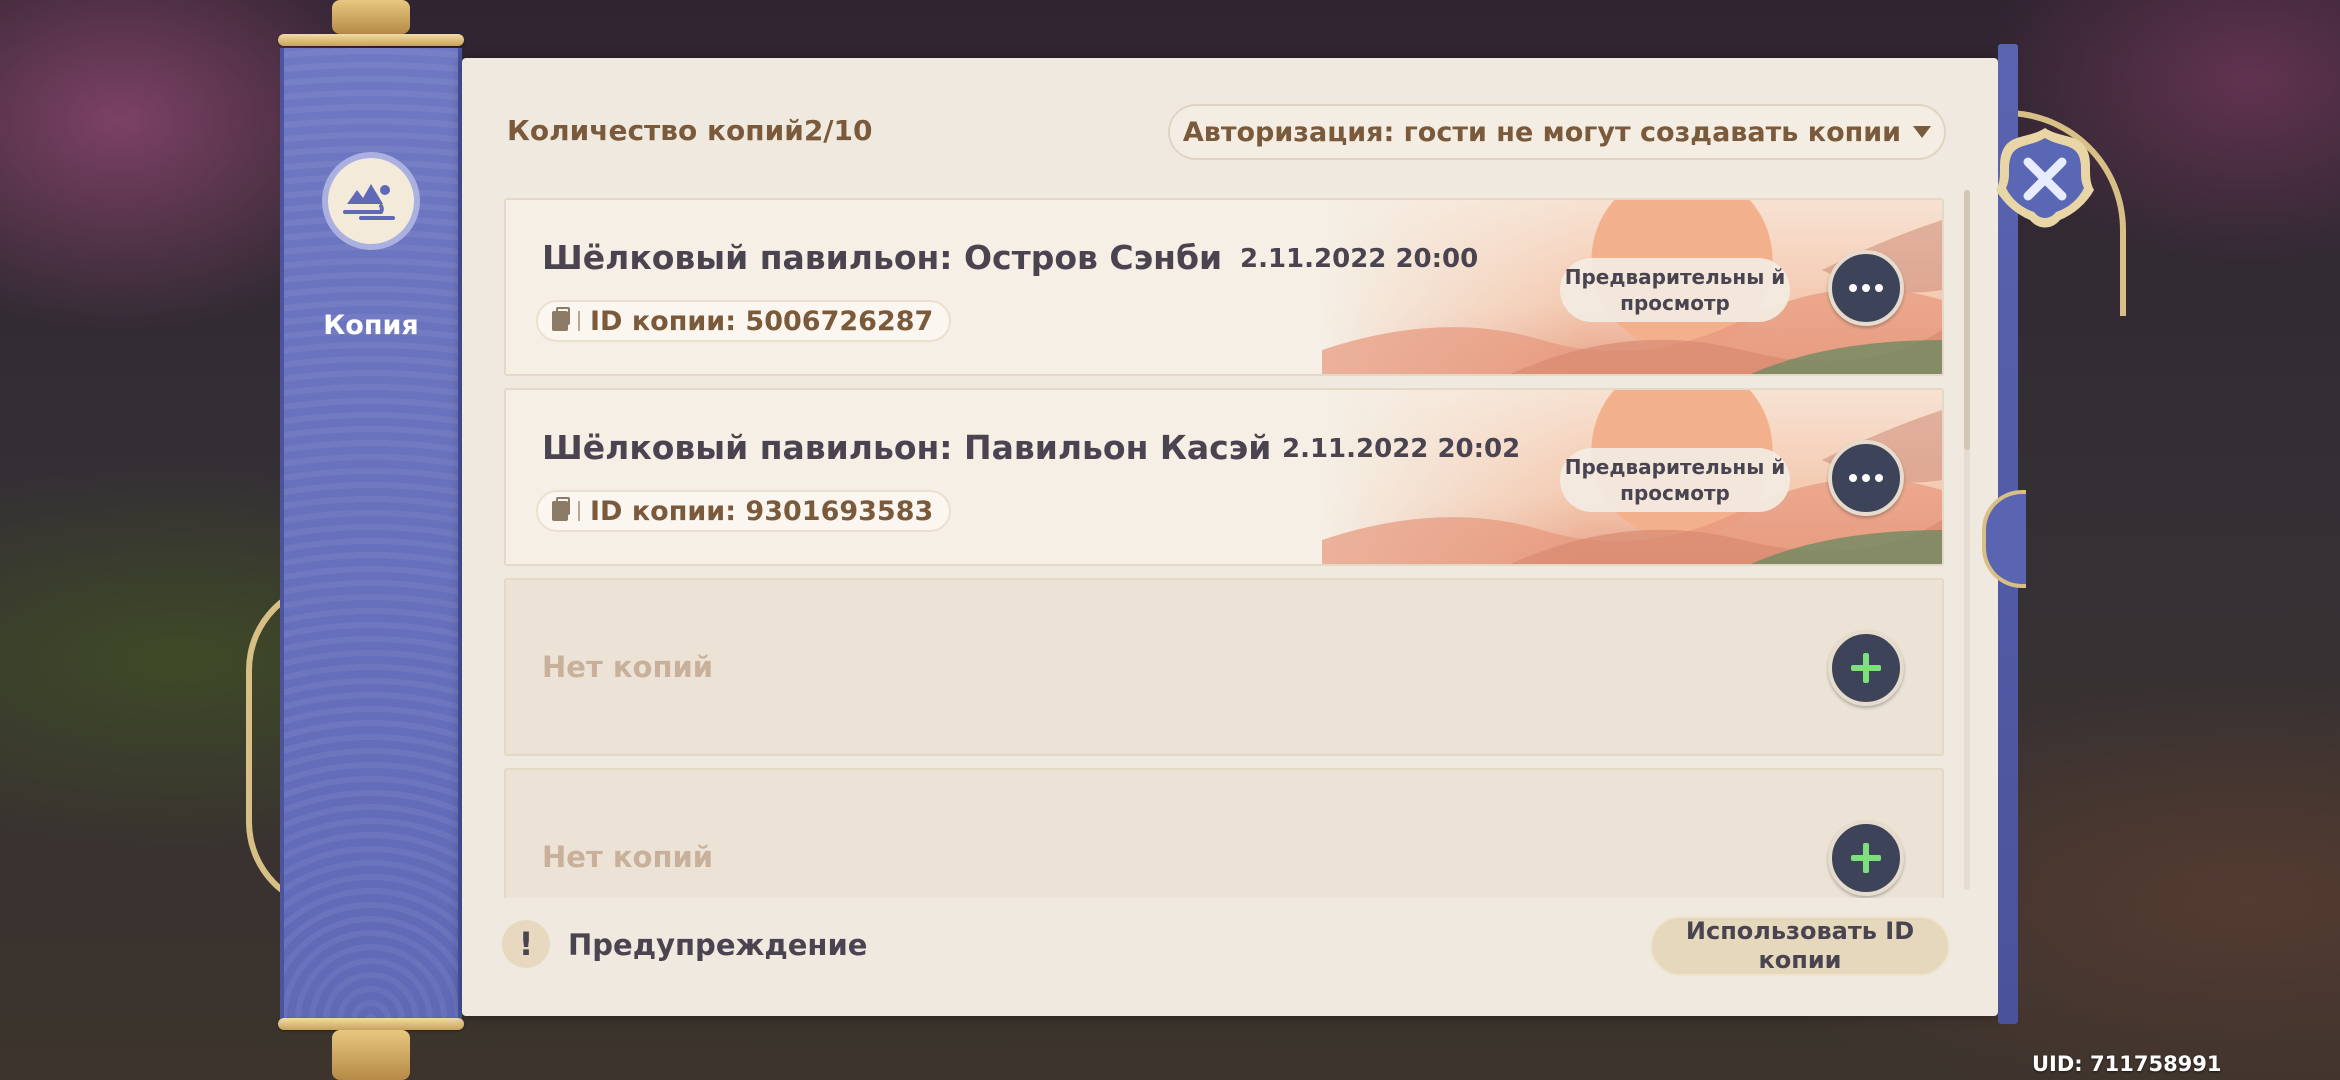 The width and height of the screenshot is (2340, 1080). Describe the element at coordinates (690, 130) in the screenshot. I see `copies-count-label: Количество копий2/10` at that location.